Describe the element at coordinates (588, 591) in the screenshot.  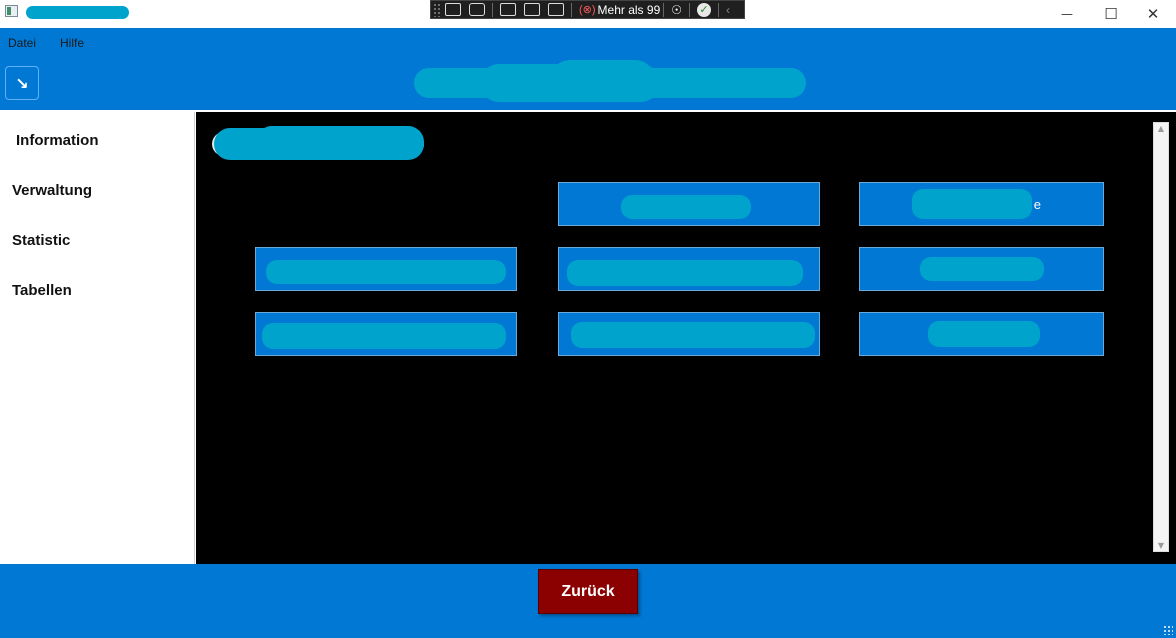
I see `back-button: Zurück` at that location.